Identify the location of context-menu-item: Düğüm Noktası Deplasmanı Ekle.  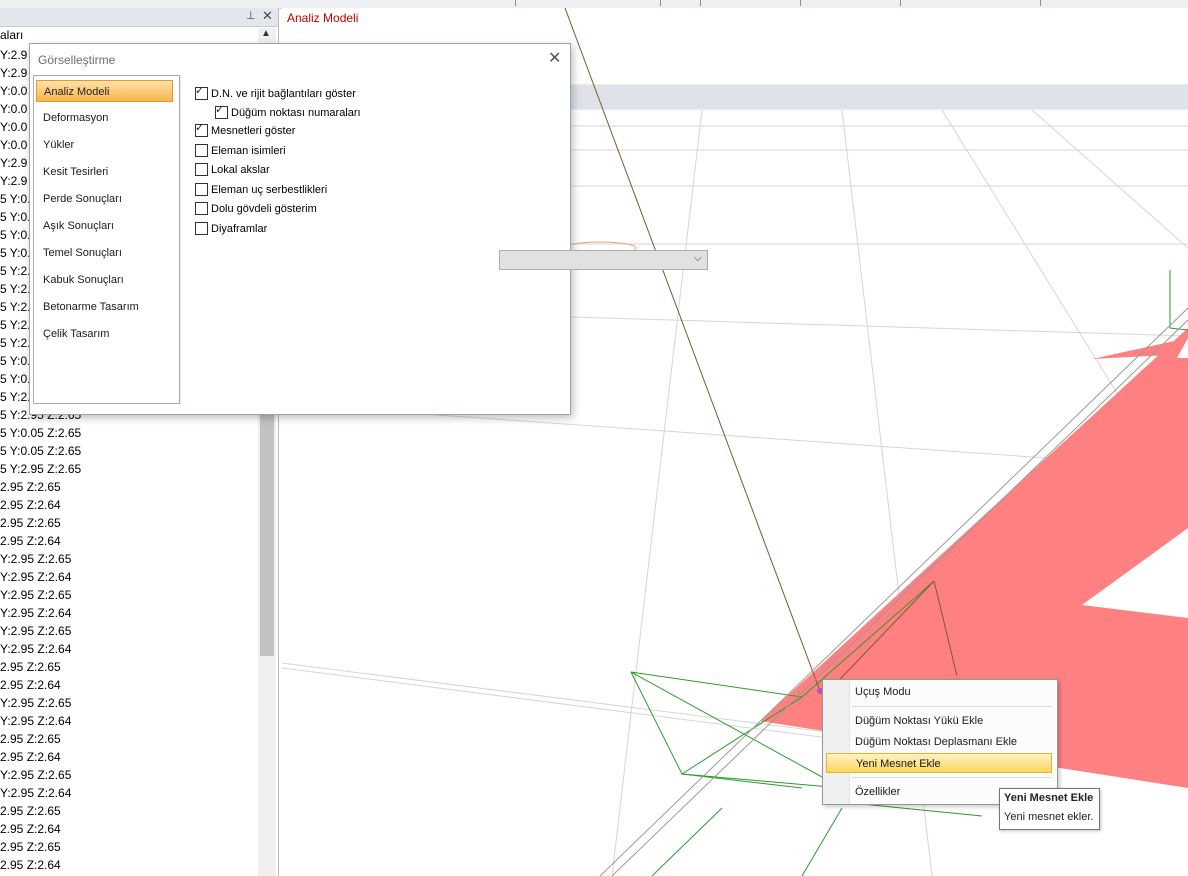
(939, 742).